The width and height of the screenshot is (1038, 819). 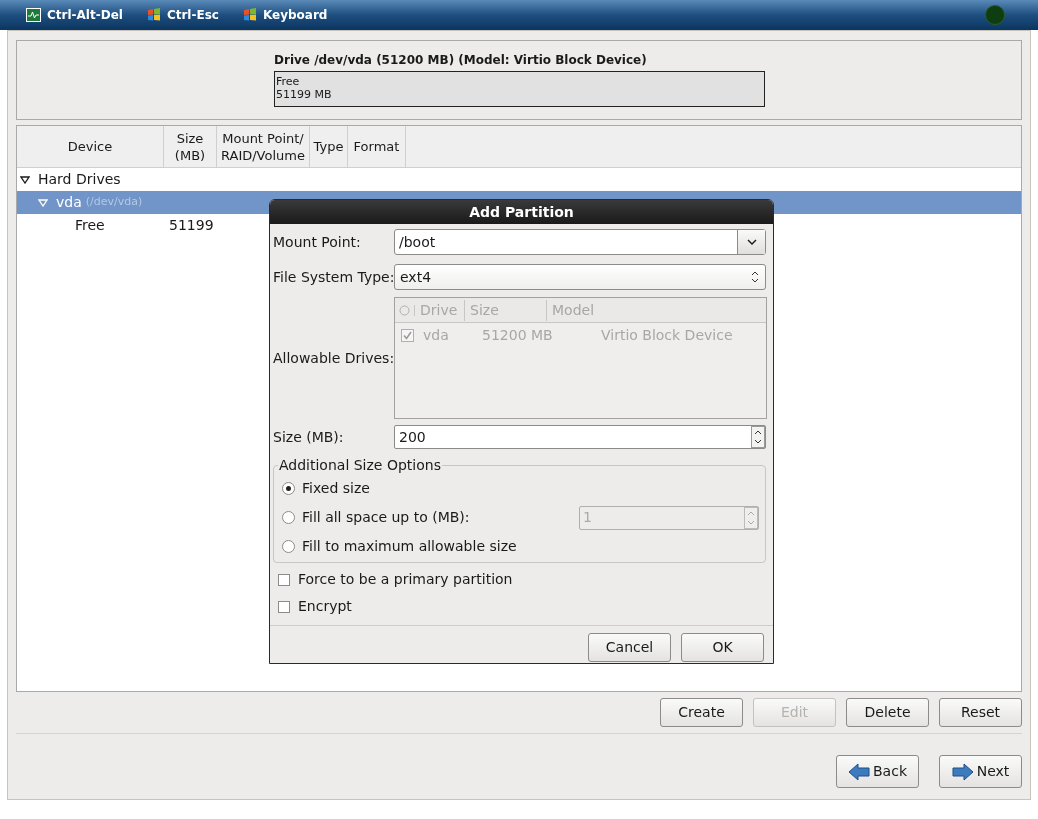 I want to click on field-label: Allowable Drives:, so click(x=333, y=358).